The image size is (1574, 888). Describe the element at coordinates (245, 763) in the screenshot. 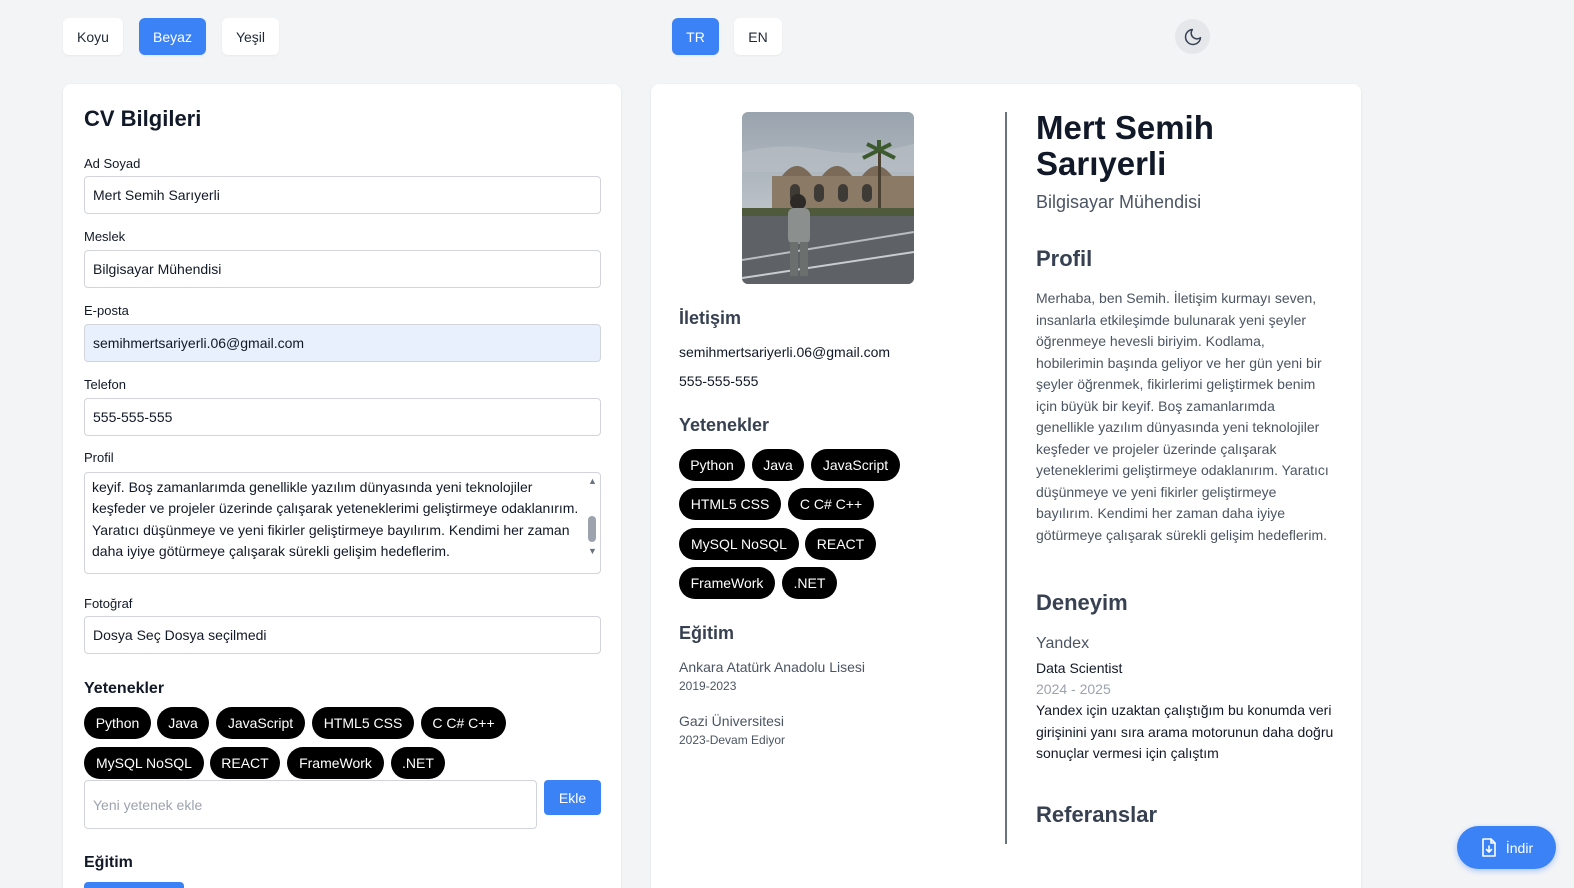

I see `skill-chip: REACT` at that location.